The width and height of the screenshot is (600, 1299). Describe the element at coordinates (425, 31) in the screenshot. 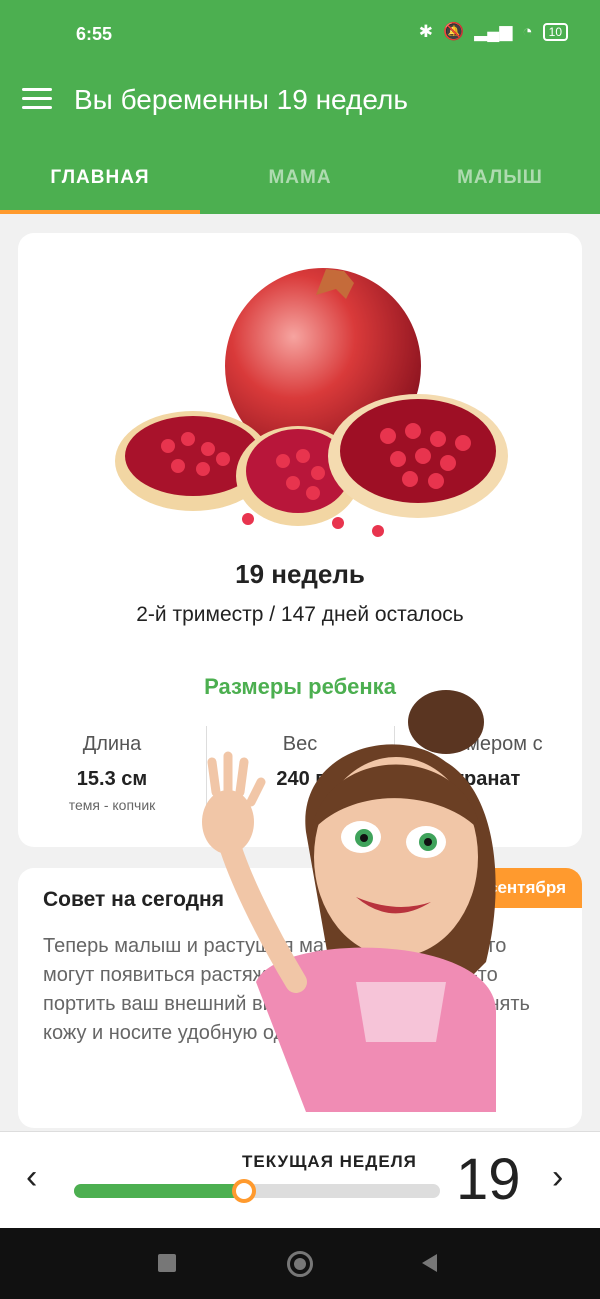

I see `bluetooth-icon: ✱` at that location.